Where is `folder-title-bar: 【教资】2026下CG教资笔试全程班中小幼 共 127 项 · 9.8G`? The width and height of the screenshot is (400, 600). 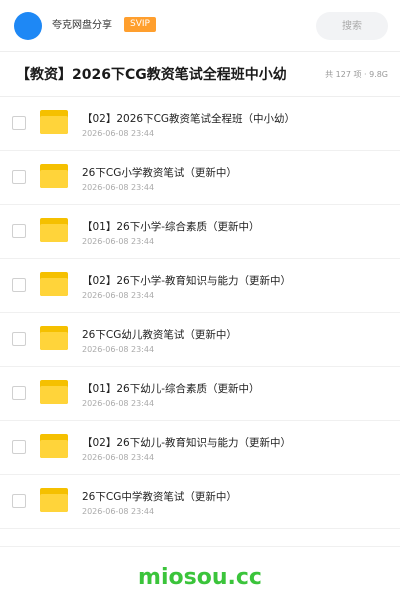
folder-title-bar: 【教资】2026下CG教资笔试全程班中小幼 共 127 项 · 9.8G is located at coordinates (200, 74).